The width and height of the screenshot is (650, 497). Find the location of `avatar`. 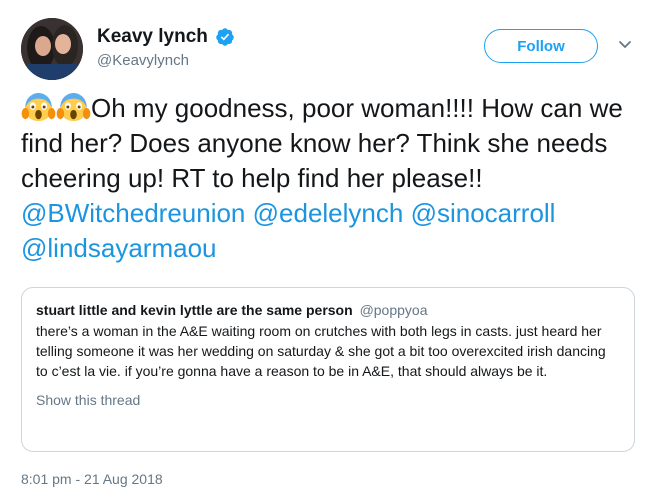

avatar is located at coordinates (52, 49).